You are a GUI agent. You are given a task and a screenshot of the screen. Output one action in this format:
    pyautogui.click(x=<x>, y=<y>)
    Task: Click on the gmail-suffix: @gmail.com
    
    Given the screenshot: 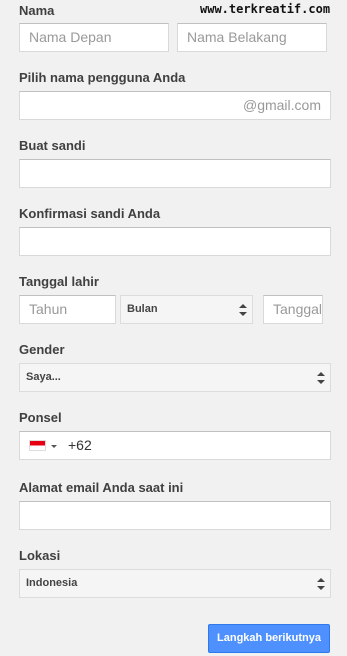 What is the action you would take?
    pyautogui.click(x=281, y=105)
    